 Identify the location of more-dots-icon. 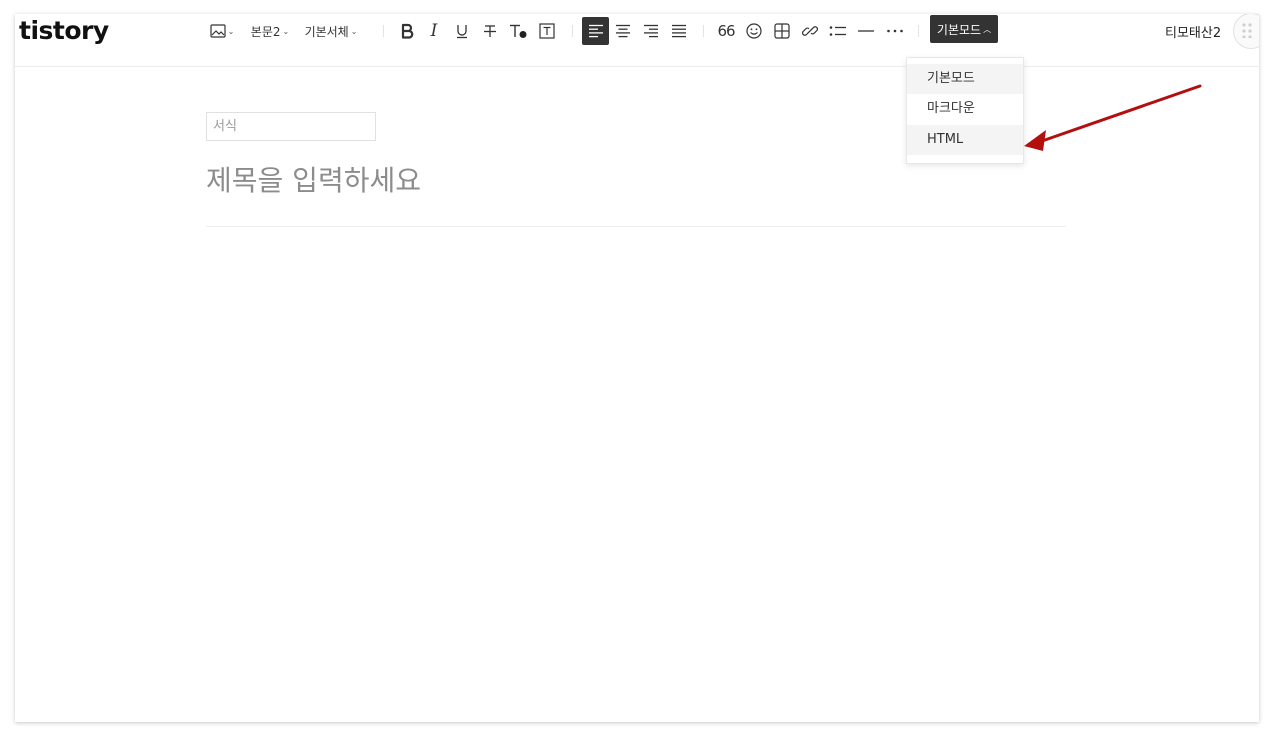
(895, 31).